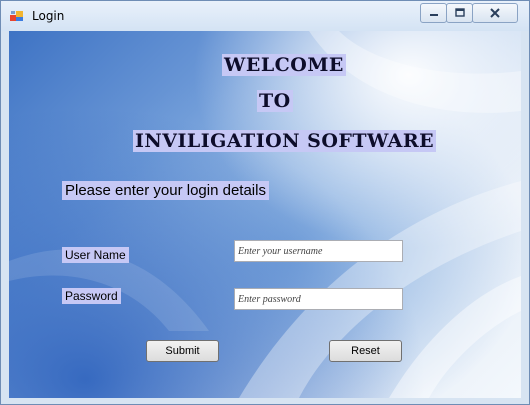 This screenshot has height=405, width=530. I want to click on username-input, so click(318, 251).